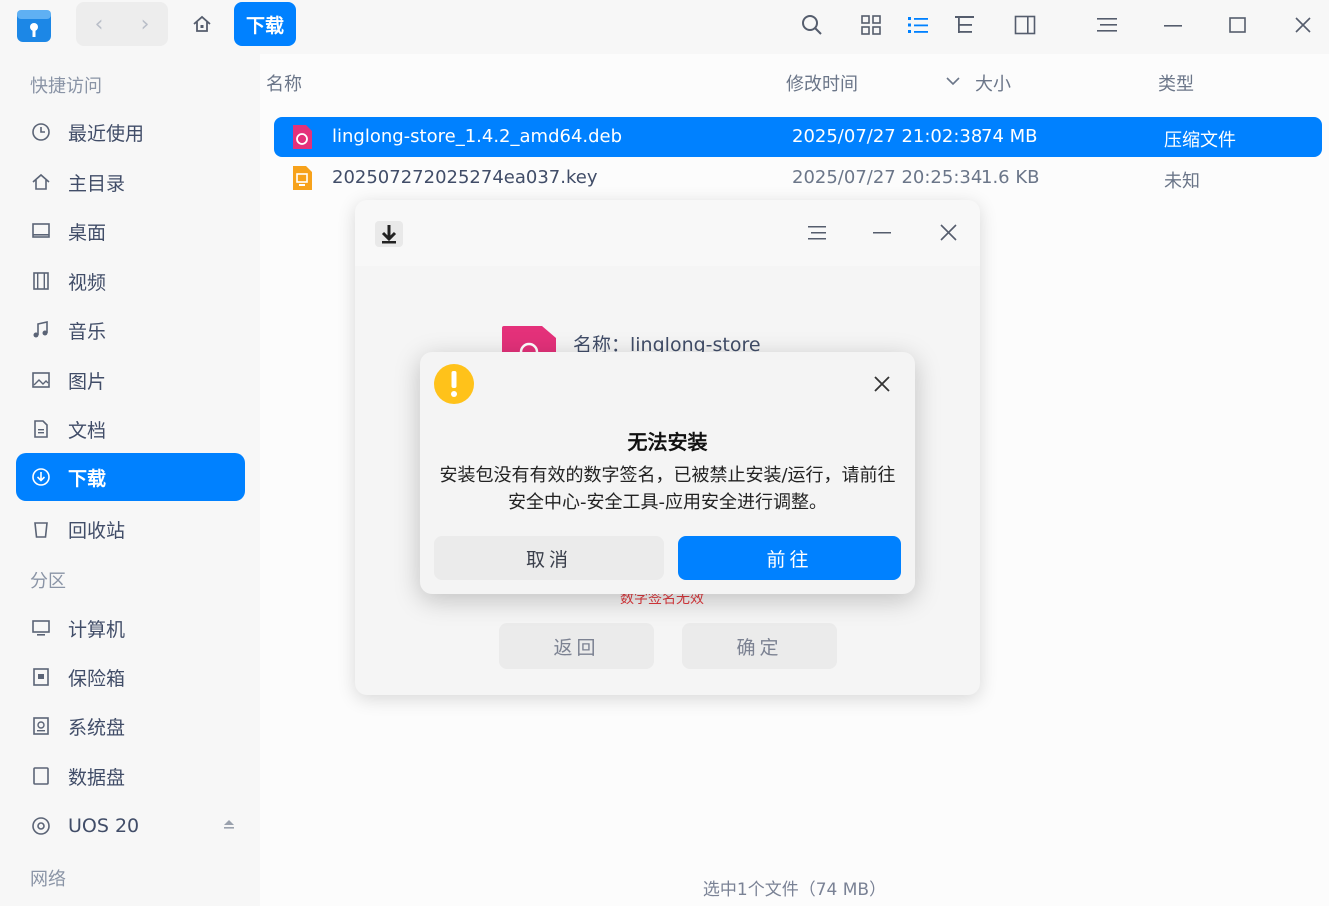 Image resolution: width=1329 pixels, height=906 pixels. I want to click on sidebar-item-music: 音乐, so click(130, 330).